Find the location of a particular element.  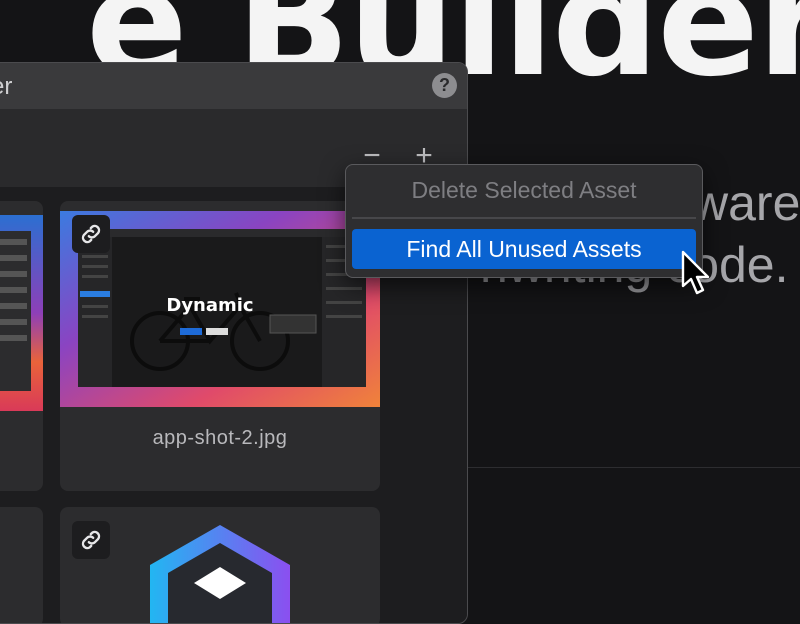

menu-separator is located at coordinates (524, 218).